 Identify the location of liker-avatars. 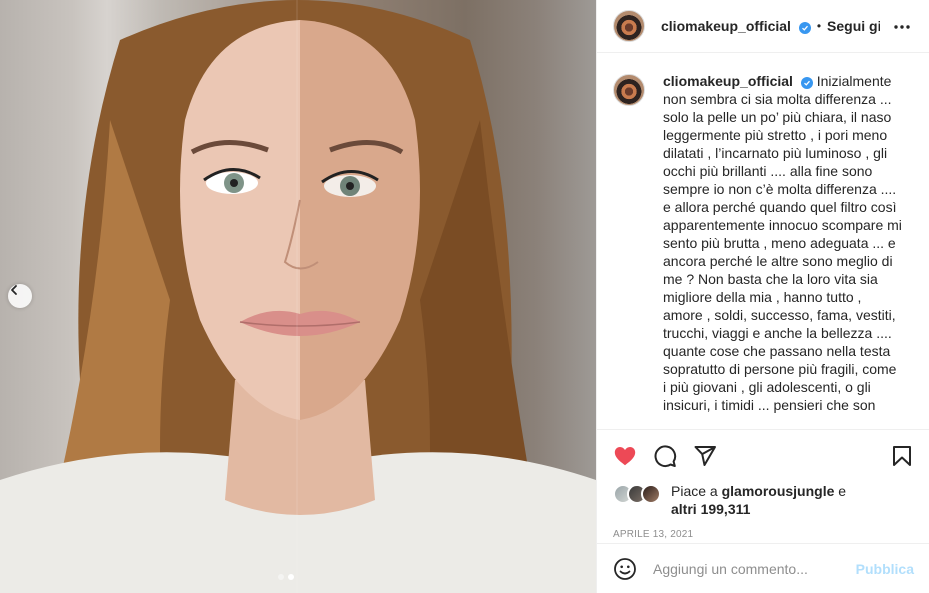
(639, 494).